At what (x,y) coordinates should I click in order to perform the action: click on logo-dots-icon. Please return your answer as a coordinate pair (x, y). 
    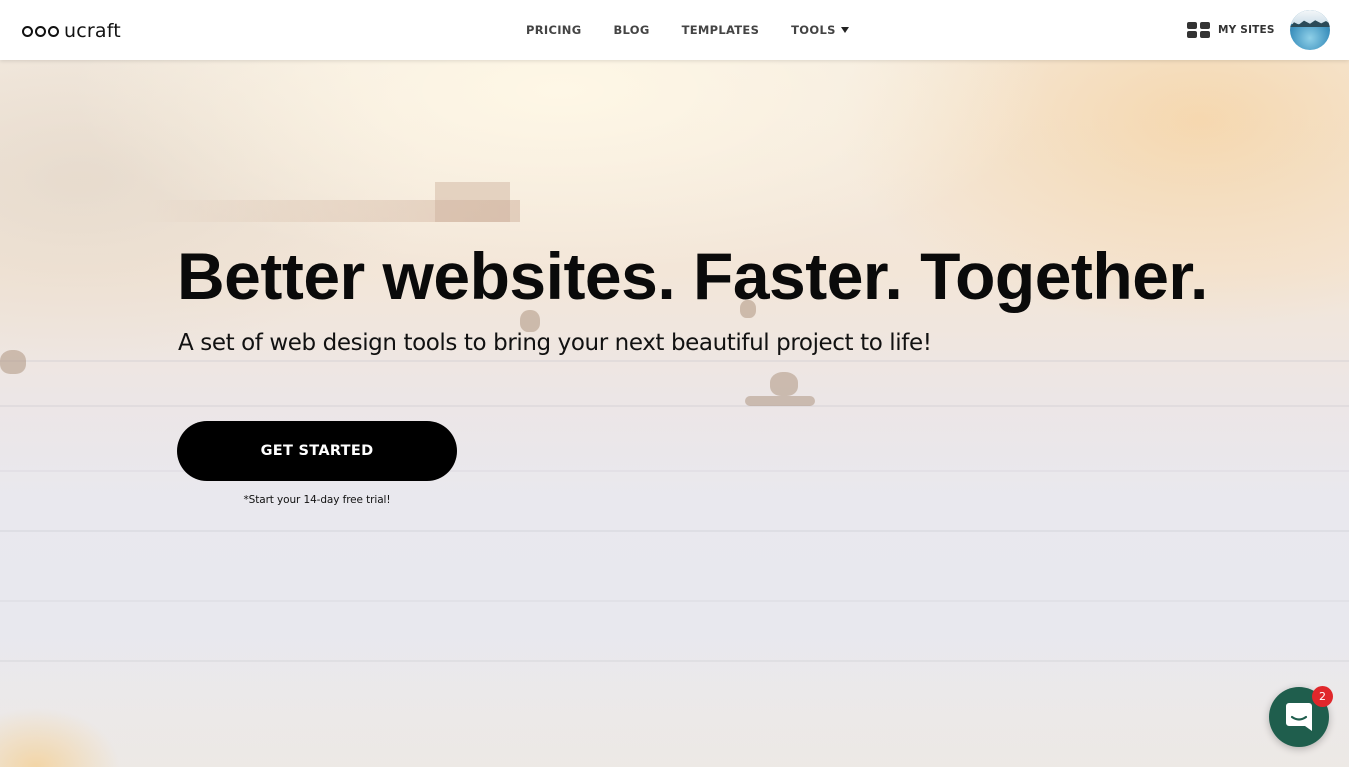
    Looking at the image, I should click on (41, 31).